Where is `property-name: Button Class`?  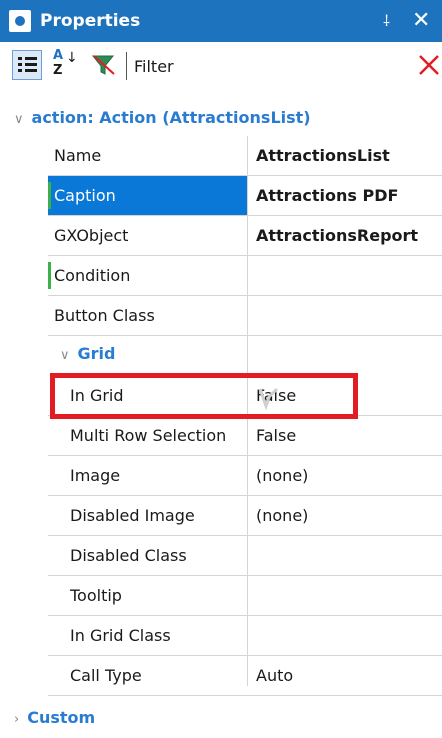 property-name: Button Class is located at coordinates (104, 315).